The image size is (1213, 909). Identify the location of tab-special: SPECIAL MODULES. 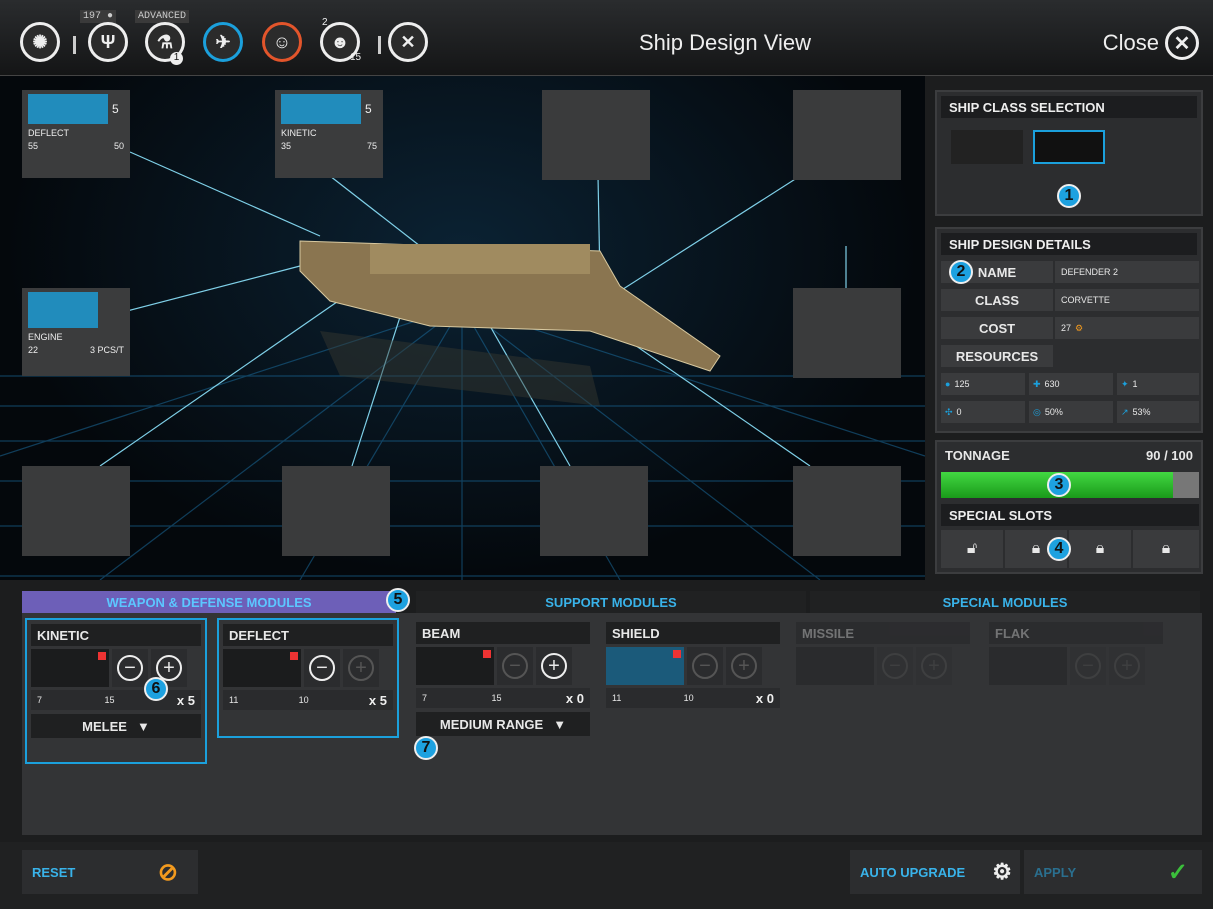
(1005, 602).